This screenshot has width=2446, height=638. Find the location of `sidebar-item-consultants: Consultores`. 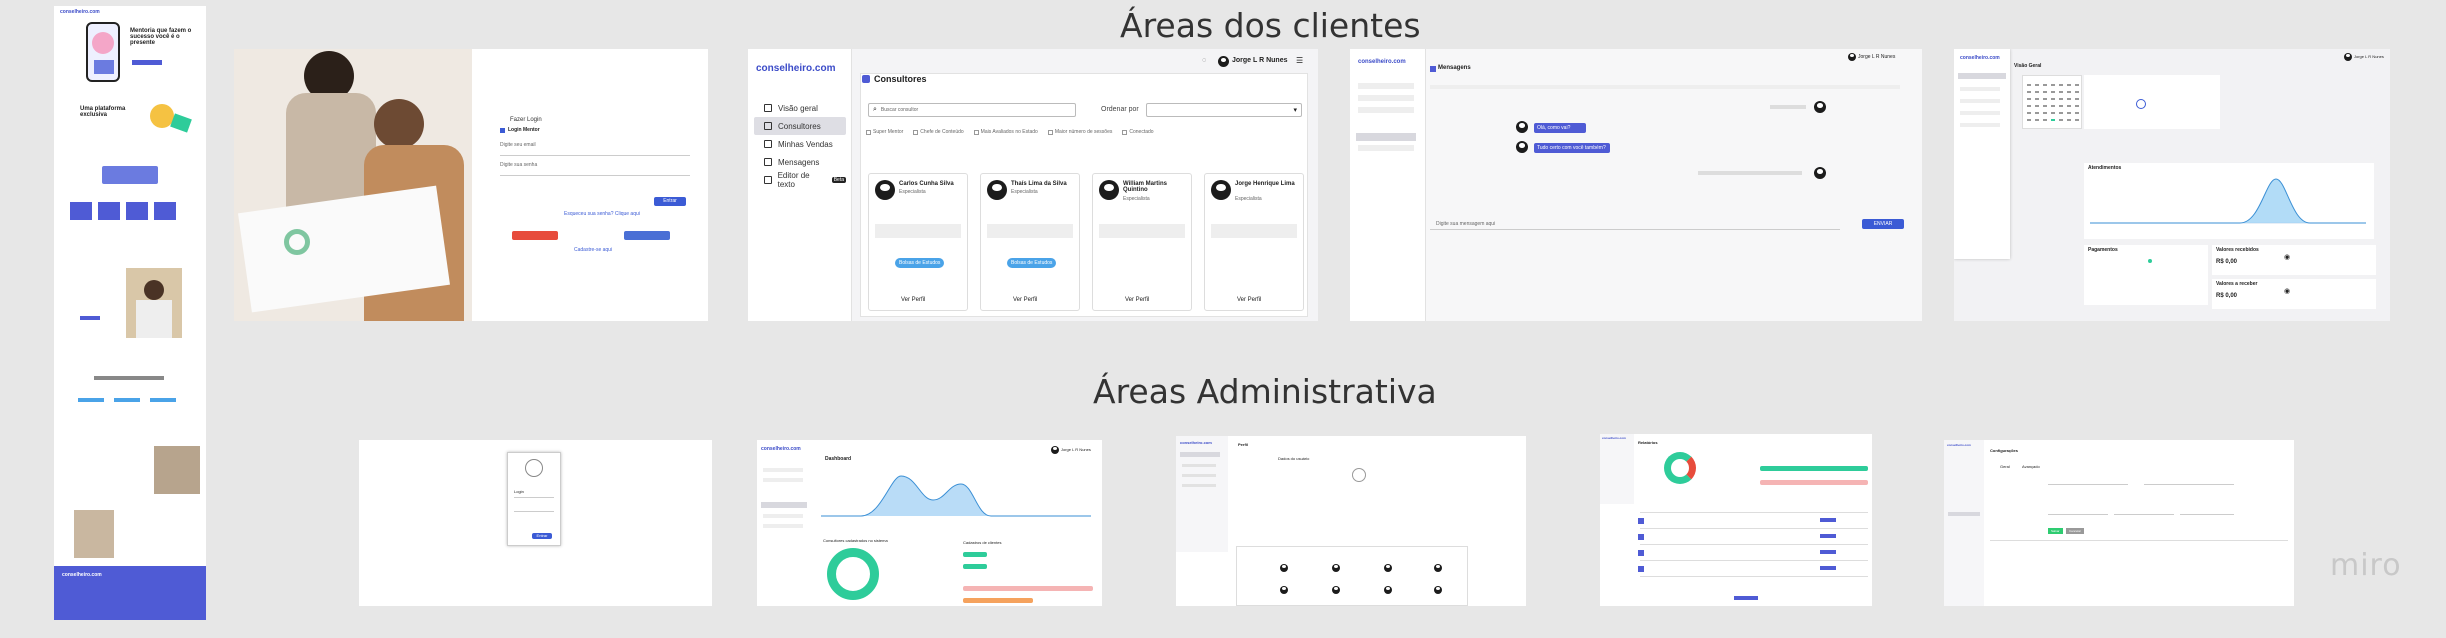

sidebar-item-consultants: Consultores is located at coordinates (800, 126).